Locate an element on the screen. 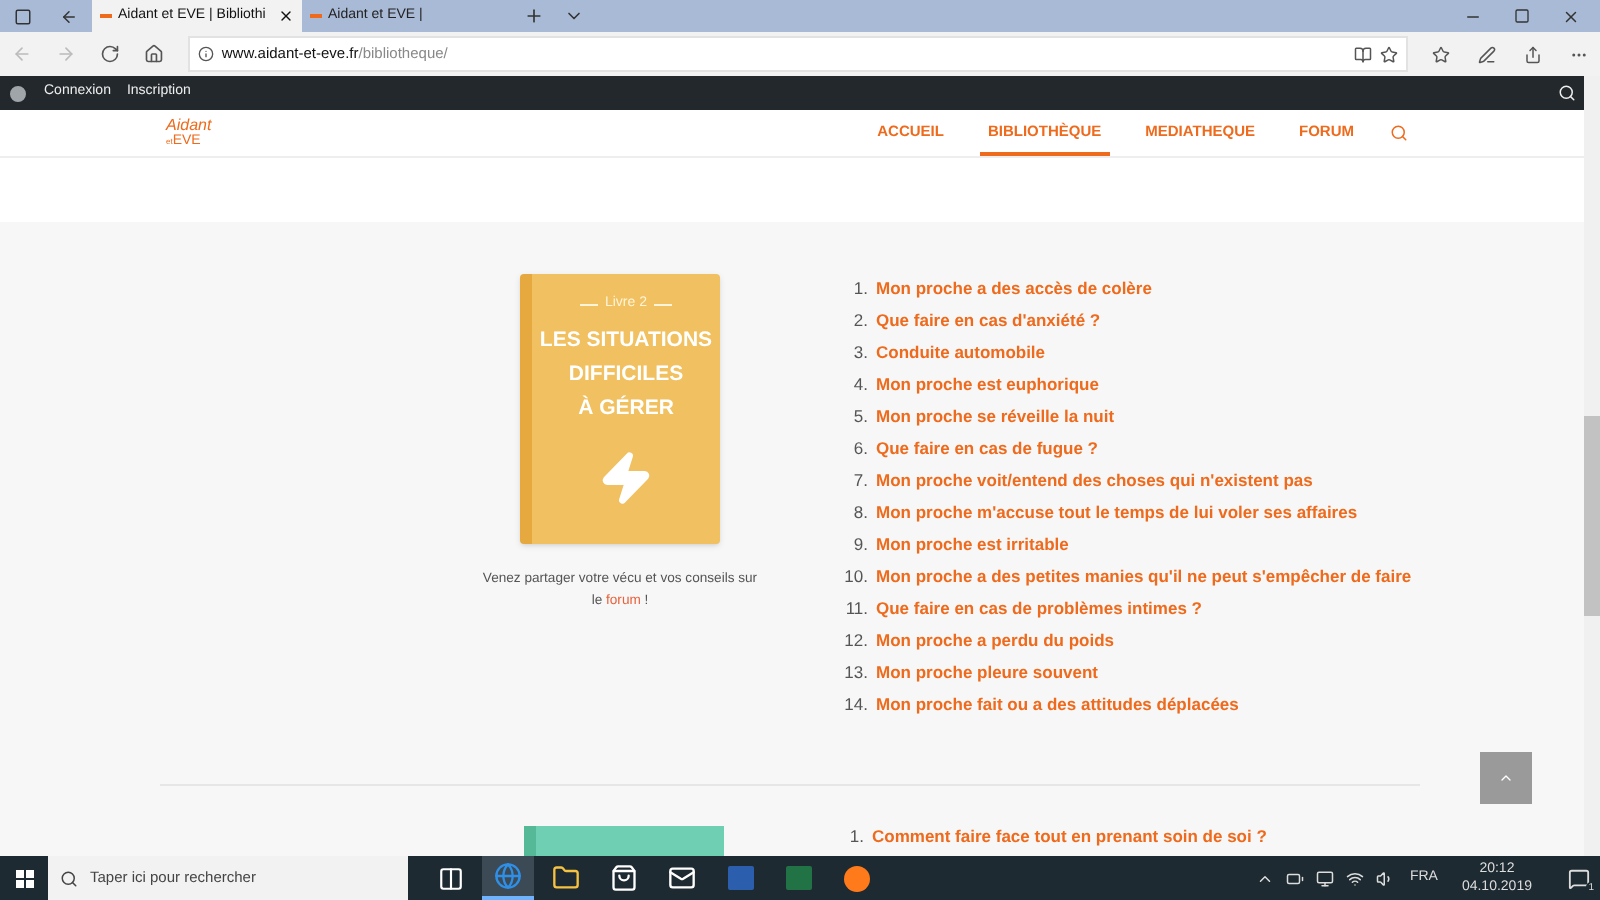 The height and width of the screenshot is (900, 1600). wifi-icon is located at coordinates (1354, 878).